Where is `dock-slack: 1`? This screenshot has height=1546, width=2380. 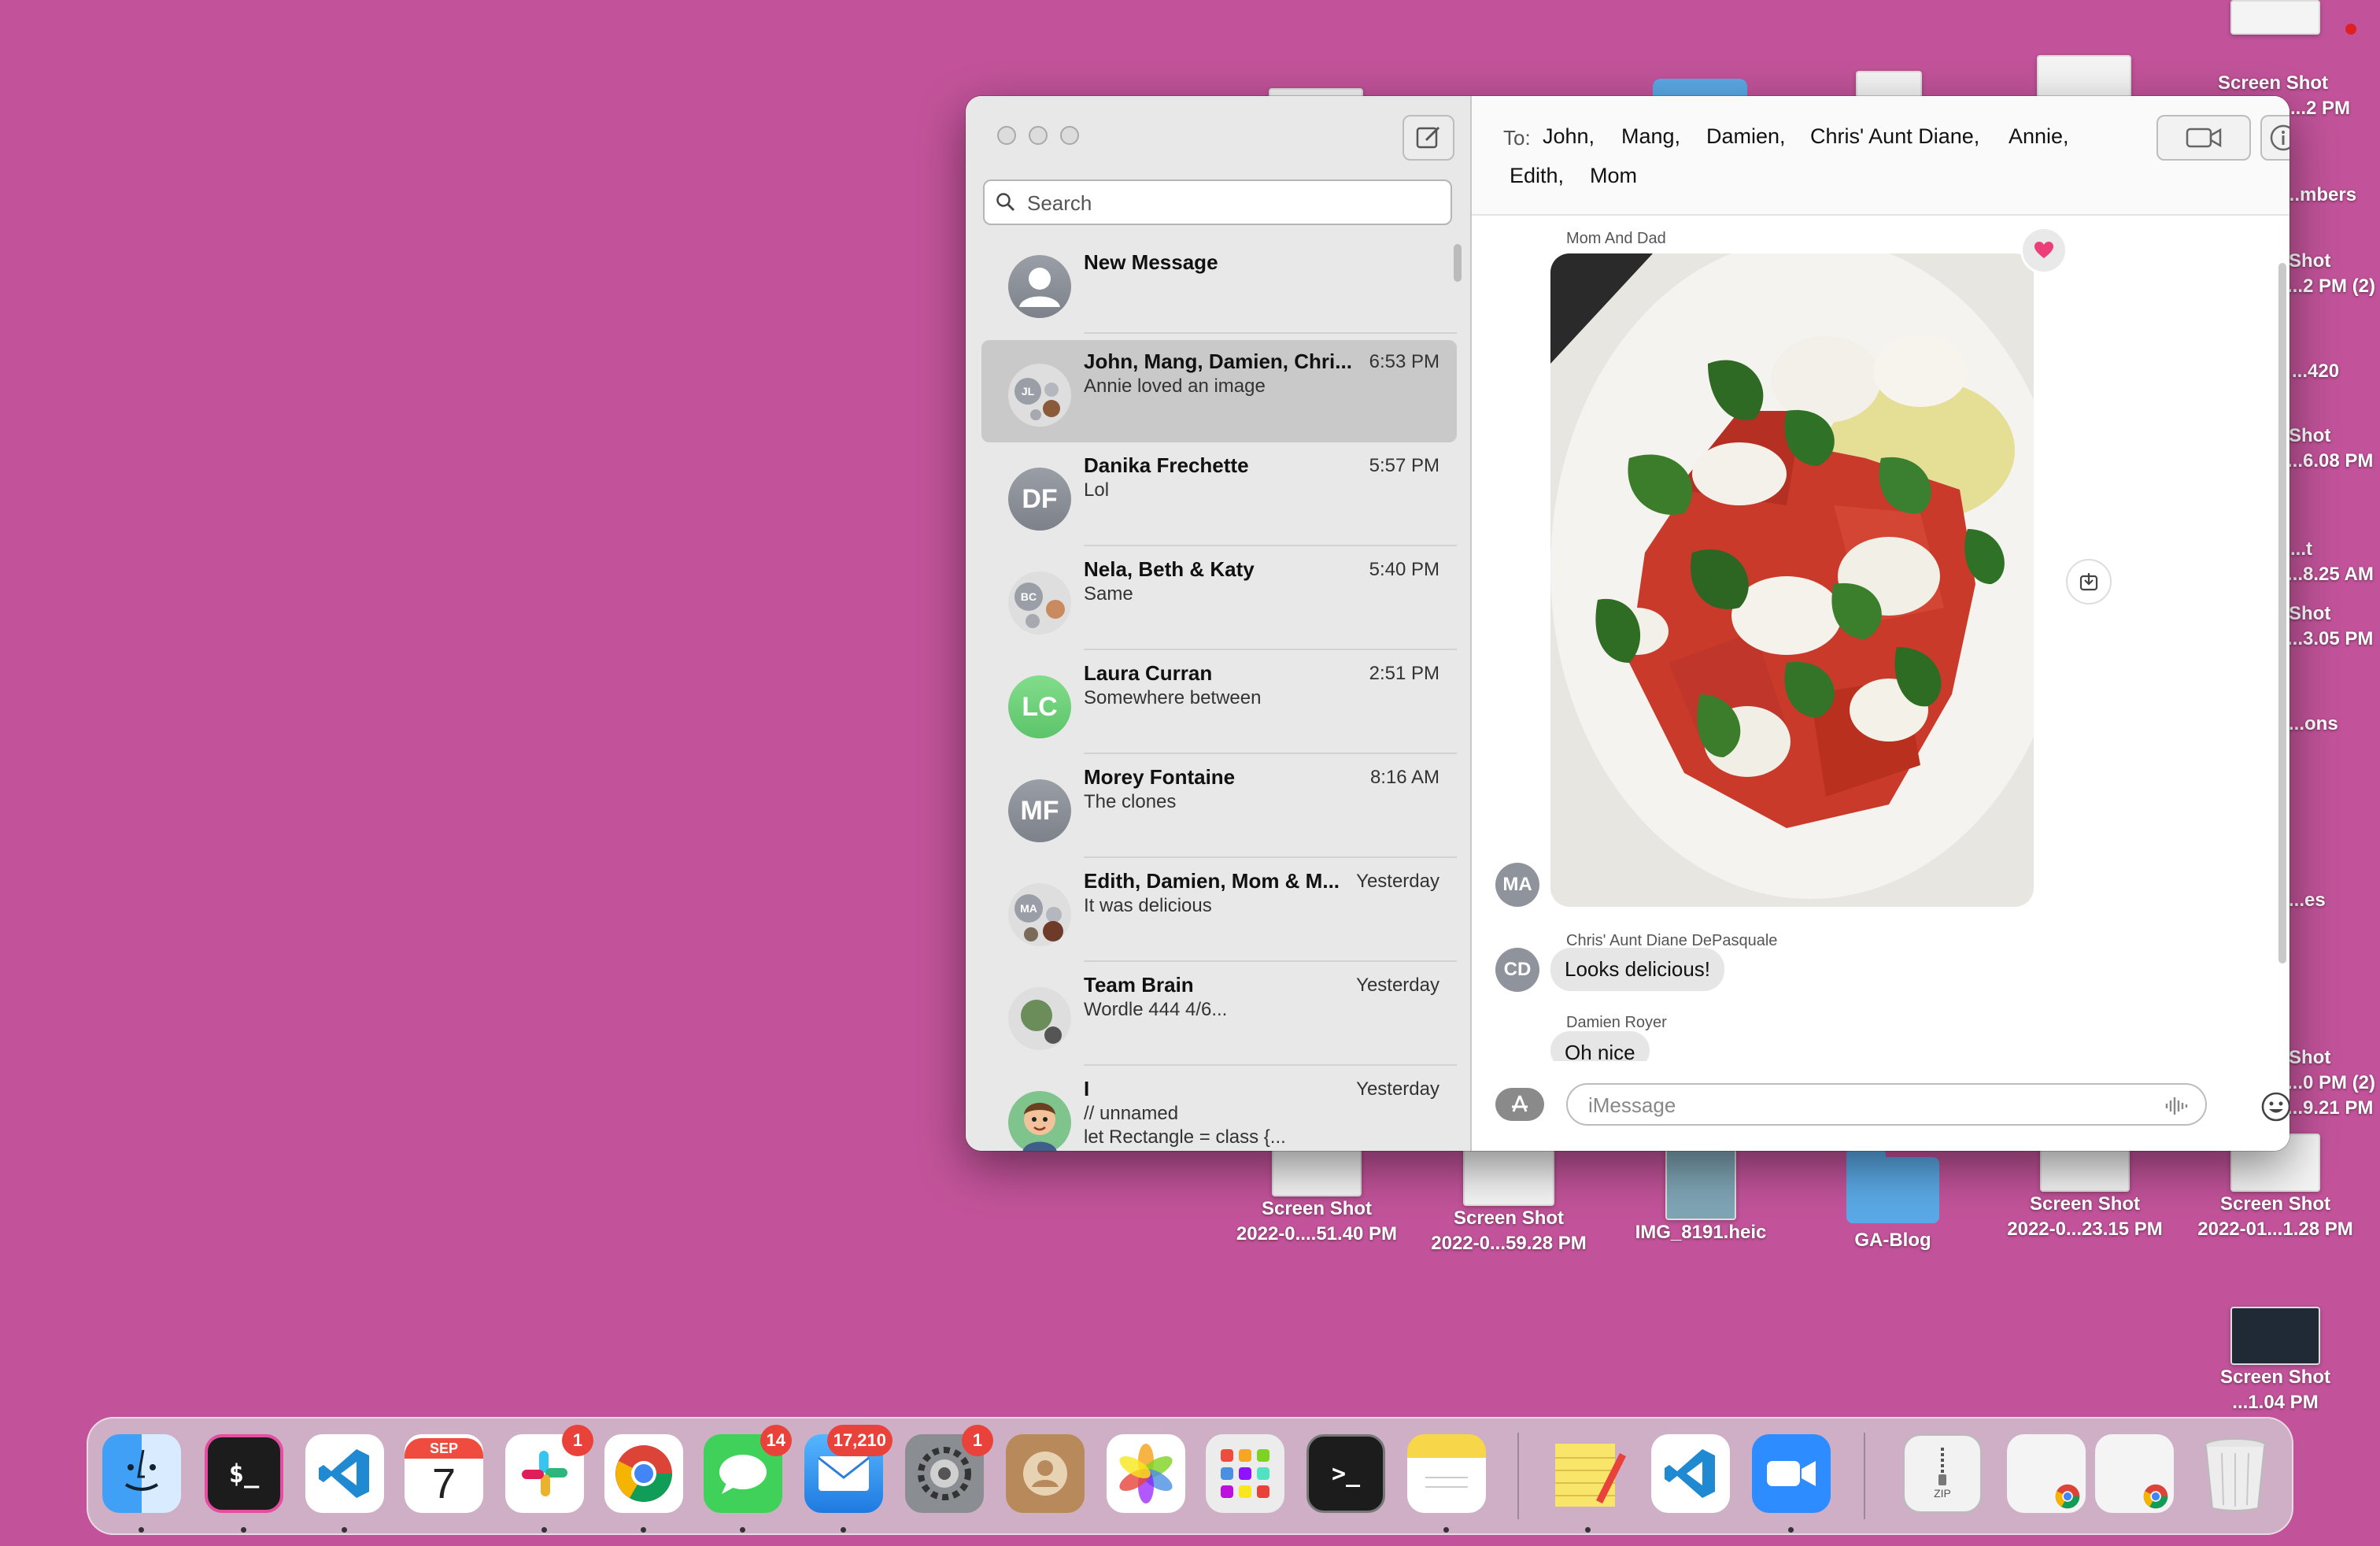 dock-slack: 1 is located at coordinates (549, 1469).